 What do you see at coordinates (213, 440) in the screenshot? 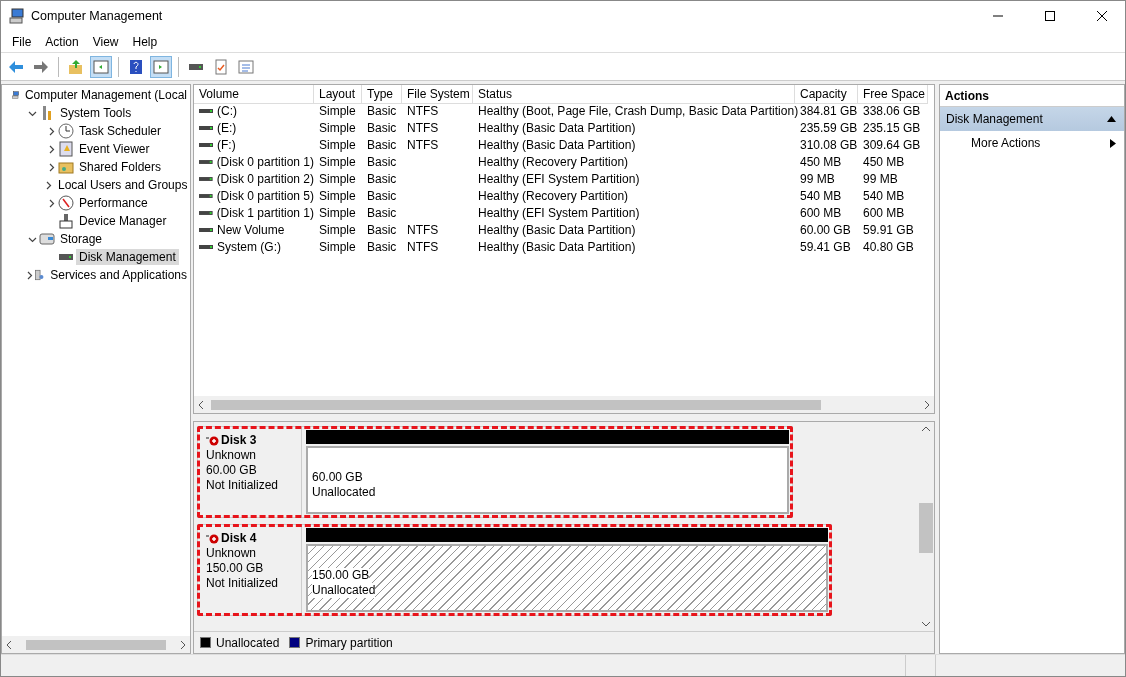
I see `error-icon` at bounding box center [213, 440].